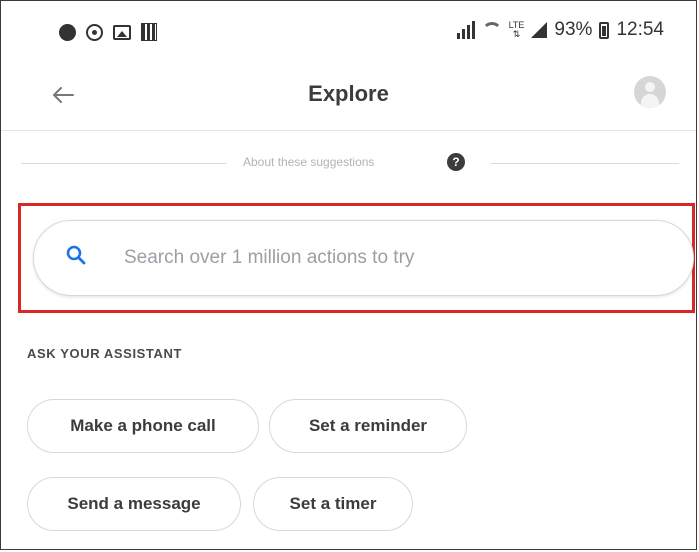 The width and height of the screenshot is (699, 552). What do you see at coordinates (516, 29) in the screenshot?
I see `lte-icon: LTE ⇅` at bounding box center [516, 29].